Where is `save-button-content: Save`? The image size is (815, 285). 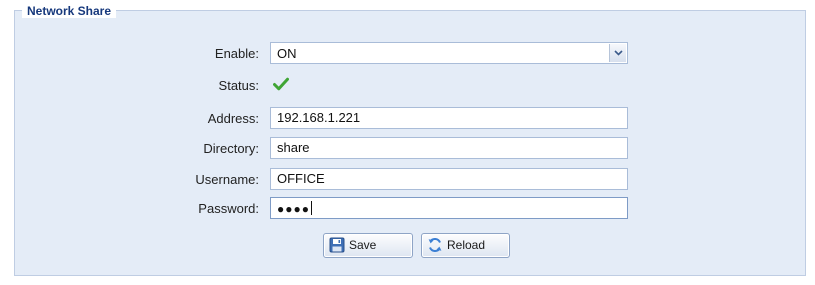
save-button-content: Save is located at coordinates (352, 245).